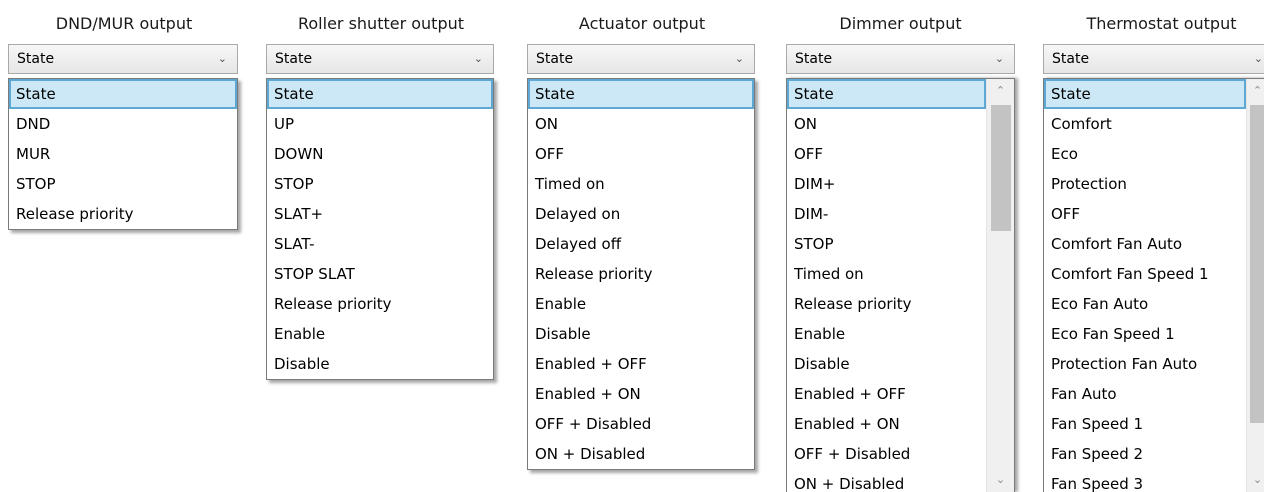 Image resolution: width=1264 pixels, height=492 pixels. Describe the element at coordinates (641, 94) in the screenshot. I see `actuator-option: State` at that location.